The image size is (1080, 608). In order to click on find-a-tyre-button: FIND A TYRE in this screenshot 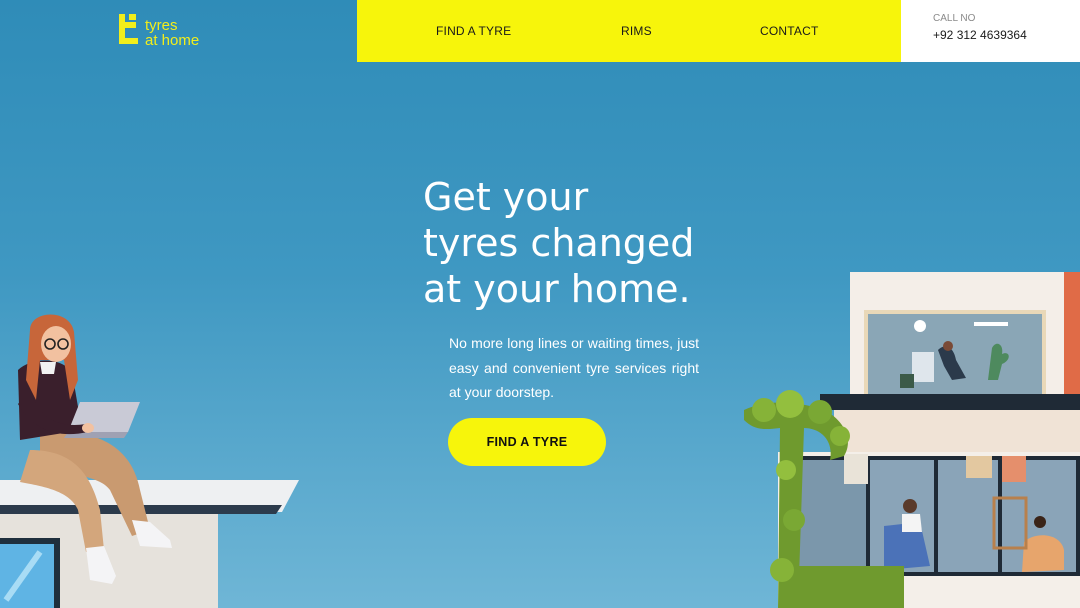, I will do `click(527, 442)`.